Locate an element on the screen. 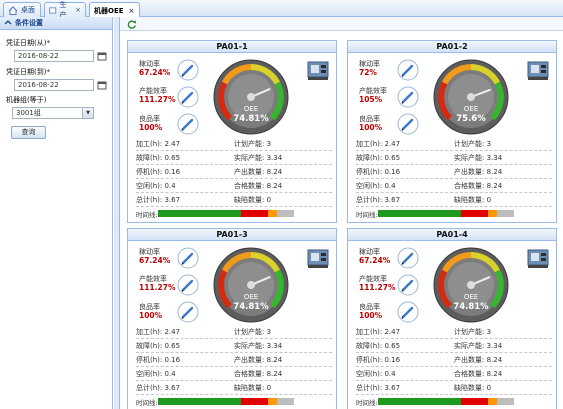 The height and width of the screenshot is (409, 563). tab-machine-oee: 机器OEE × is located at coordinates (114, 10).